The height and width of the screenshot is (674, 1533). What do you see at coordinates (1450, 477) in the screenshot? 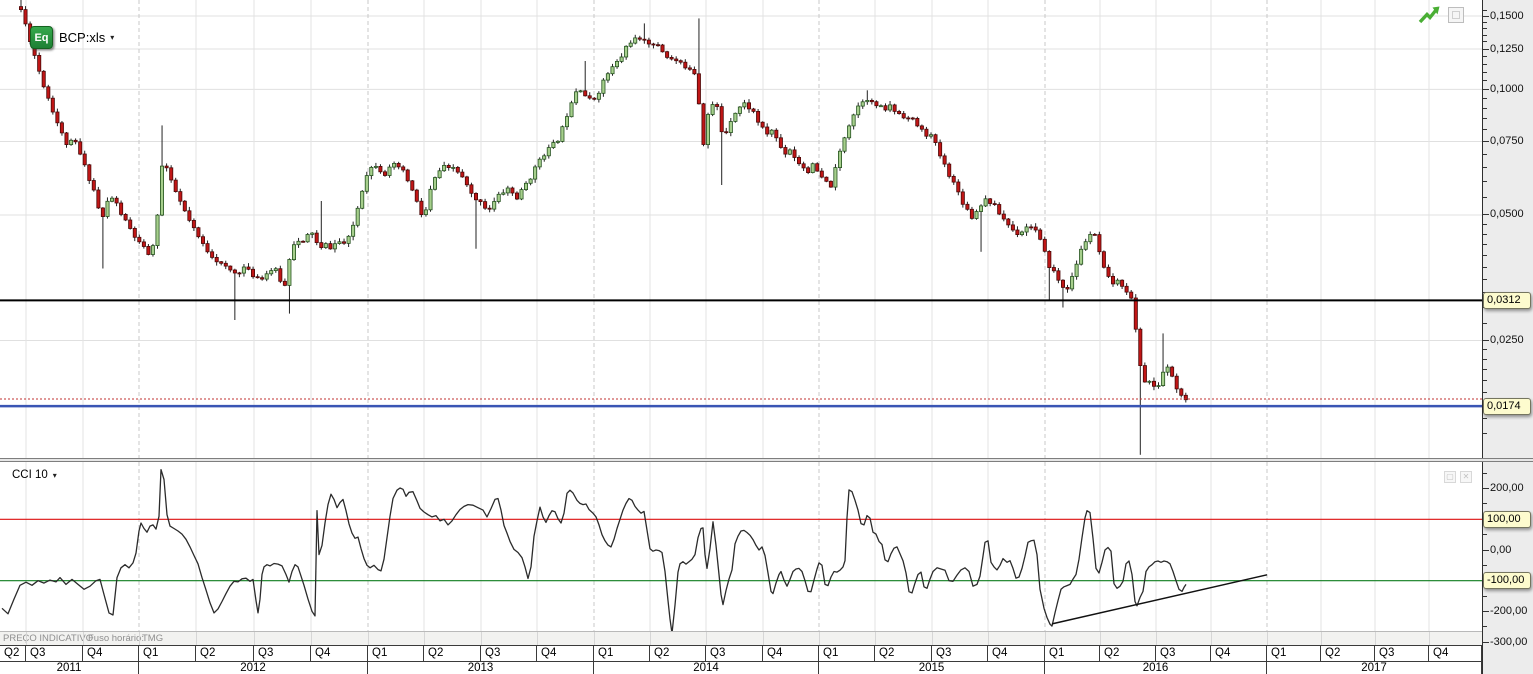
I see `indicator-restore-icon: ▢` at bounding box center [1450, 477].